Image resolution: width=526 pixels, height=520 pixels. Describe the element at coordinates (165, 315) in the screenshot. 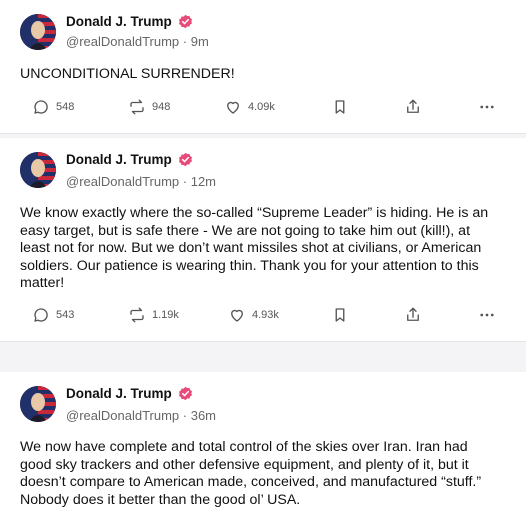

I see `repost-count: 1.19k` at that location.